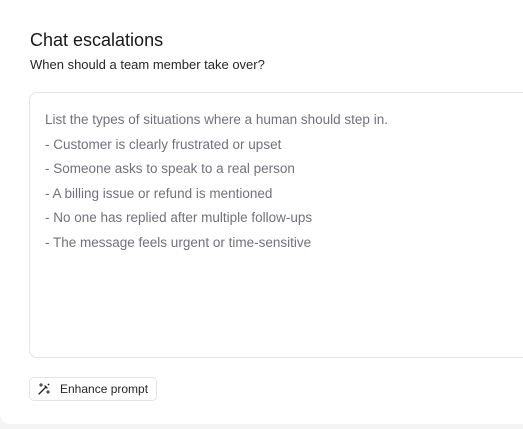 The height and width of the screenshot is (429, 523). What do you see at coordinates (170, 168) in the screenshot?
I see `prompt-line: - Someone asks to speak to a real person` at bounding box center [170, 168].